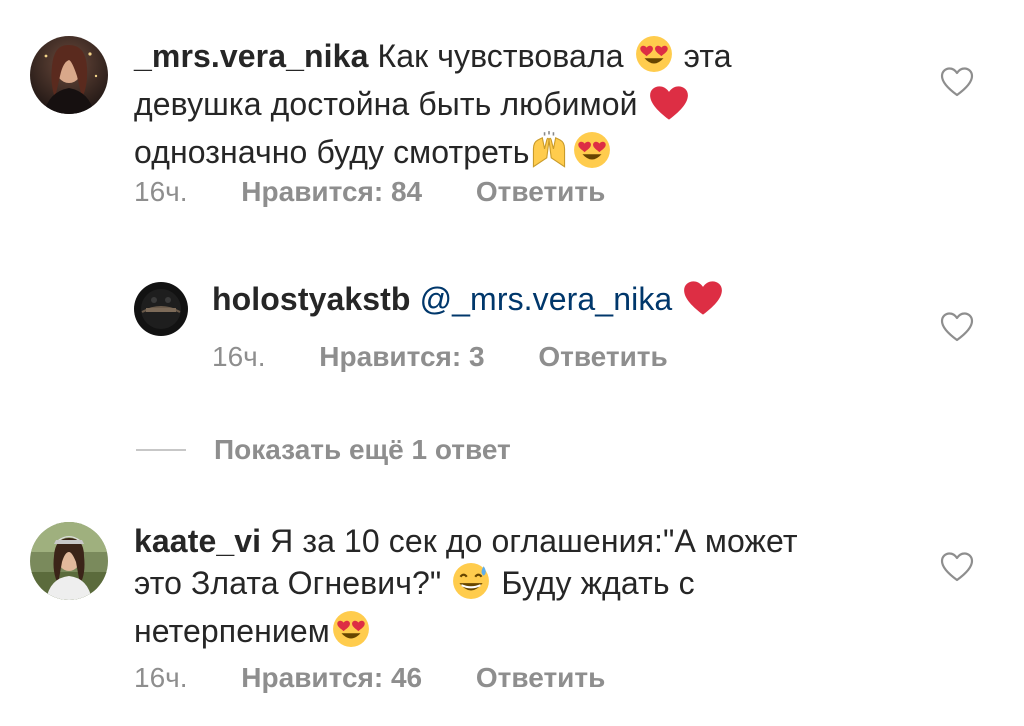 Image resolution: width=1024 pixels, height=726 pixels. I want to click on likes-count: Нравится: 84, so click(331, 191).